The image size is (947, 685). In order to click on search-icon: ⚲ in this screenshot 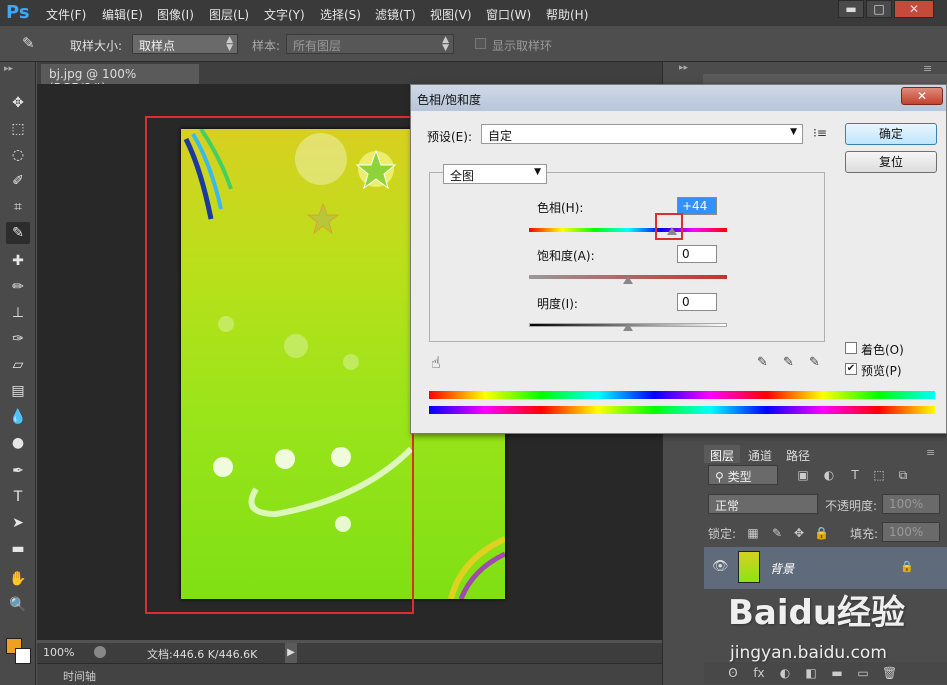, I will do `click(721, 477)`.